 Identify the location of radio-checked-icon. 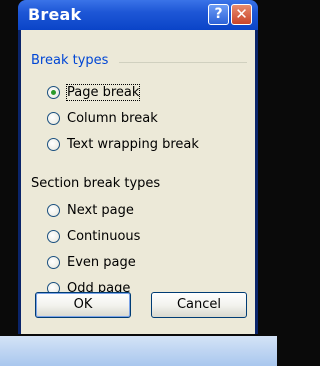
(53, 92).